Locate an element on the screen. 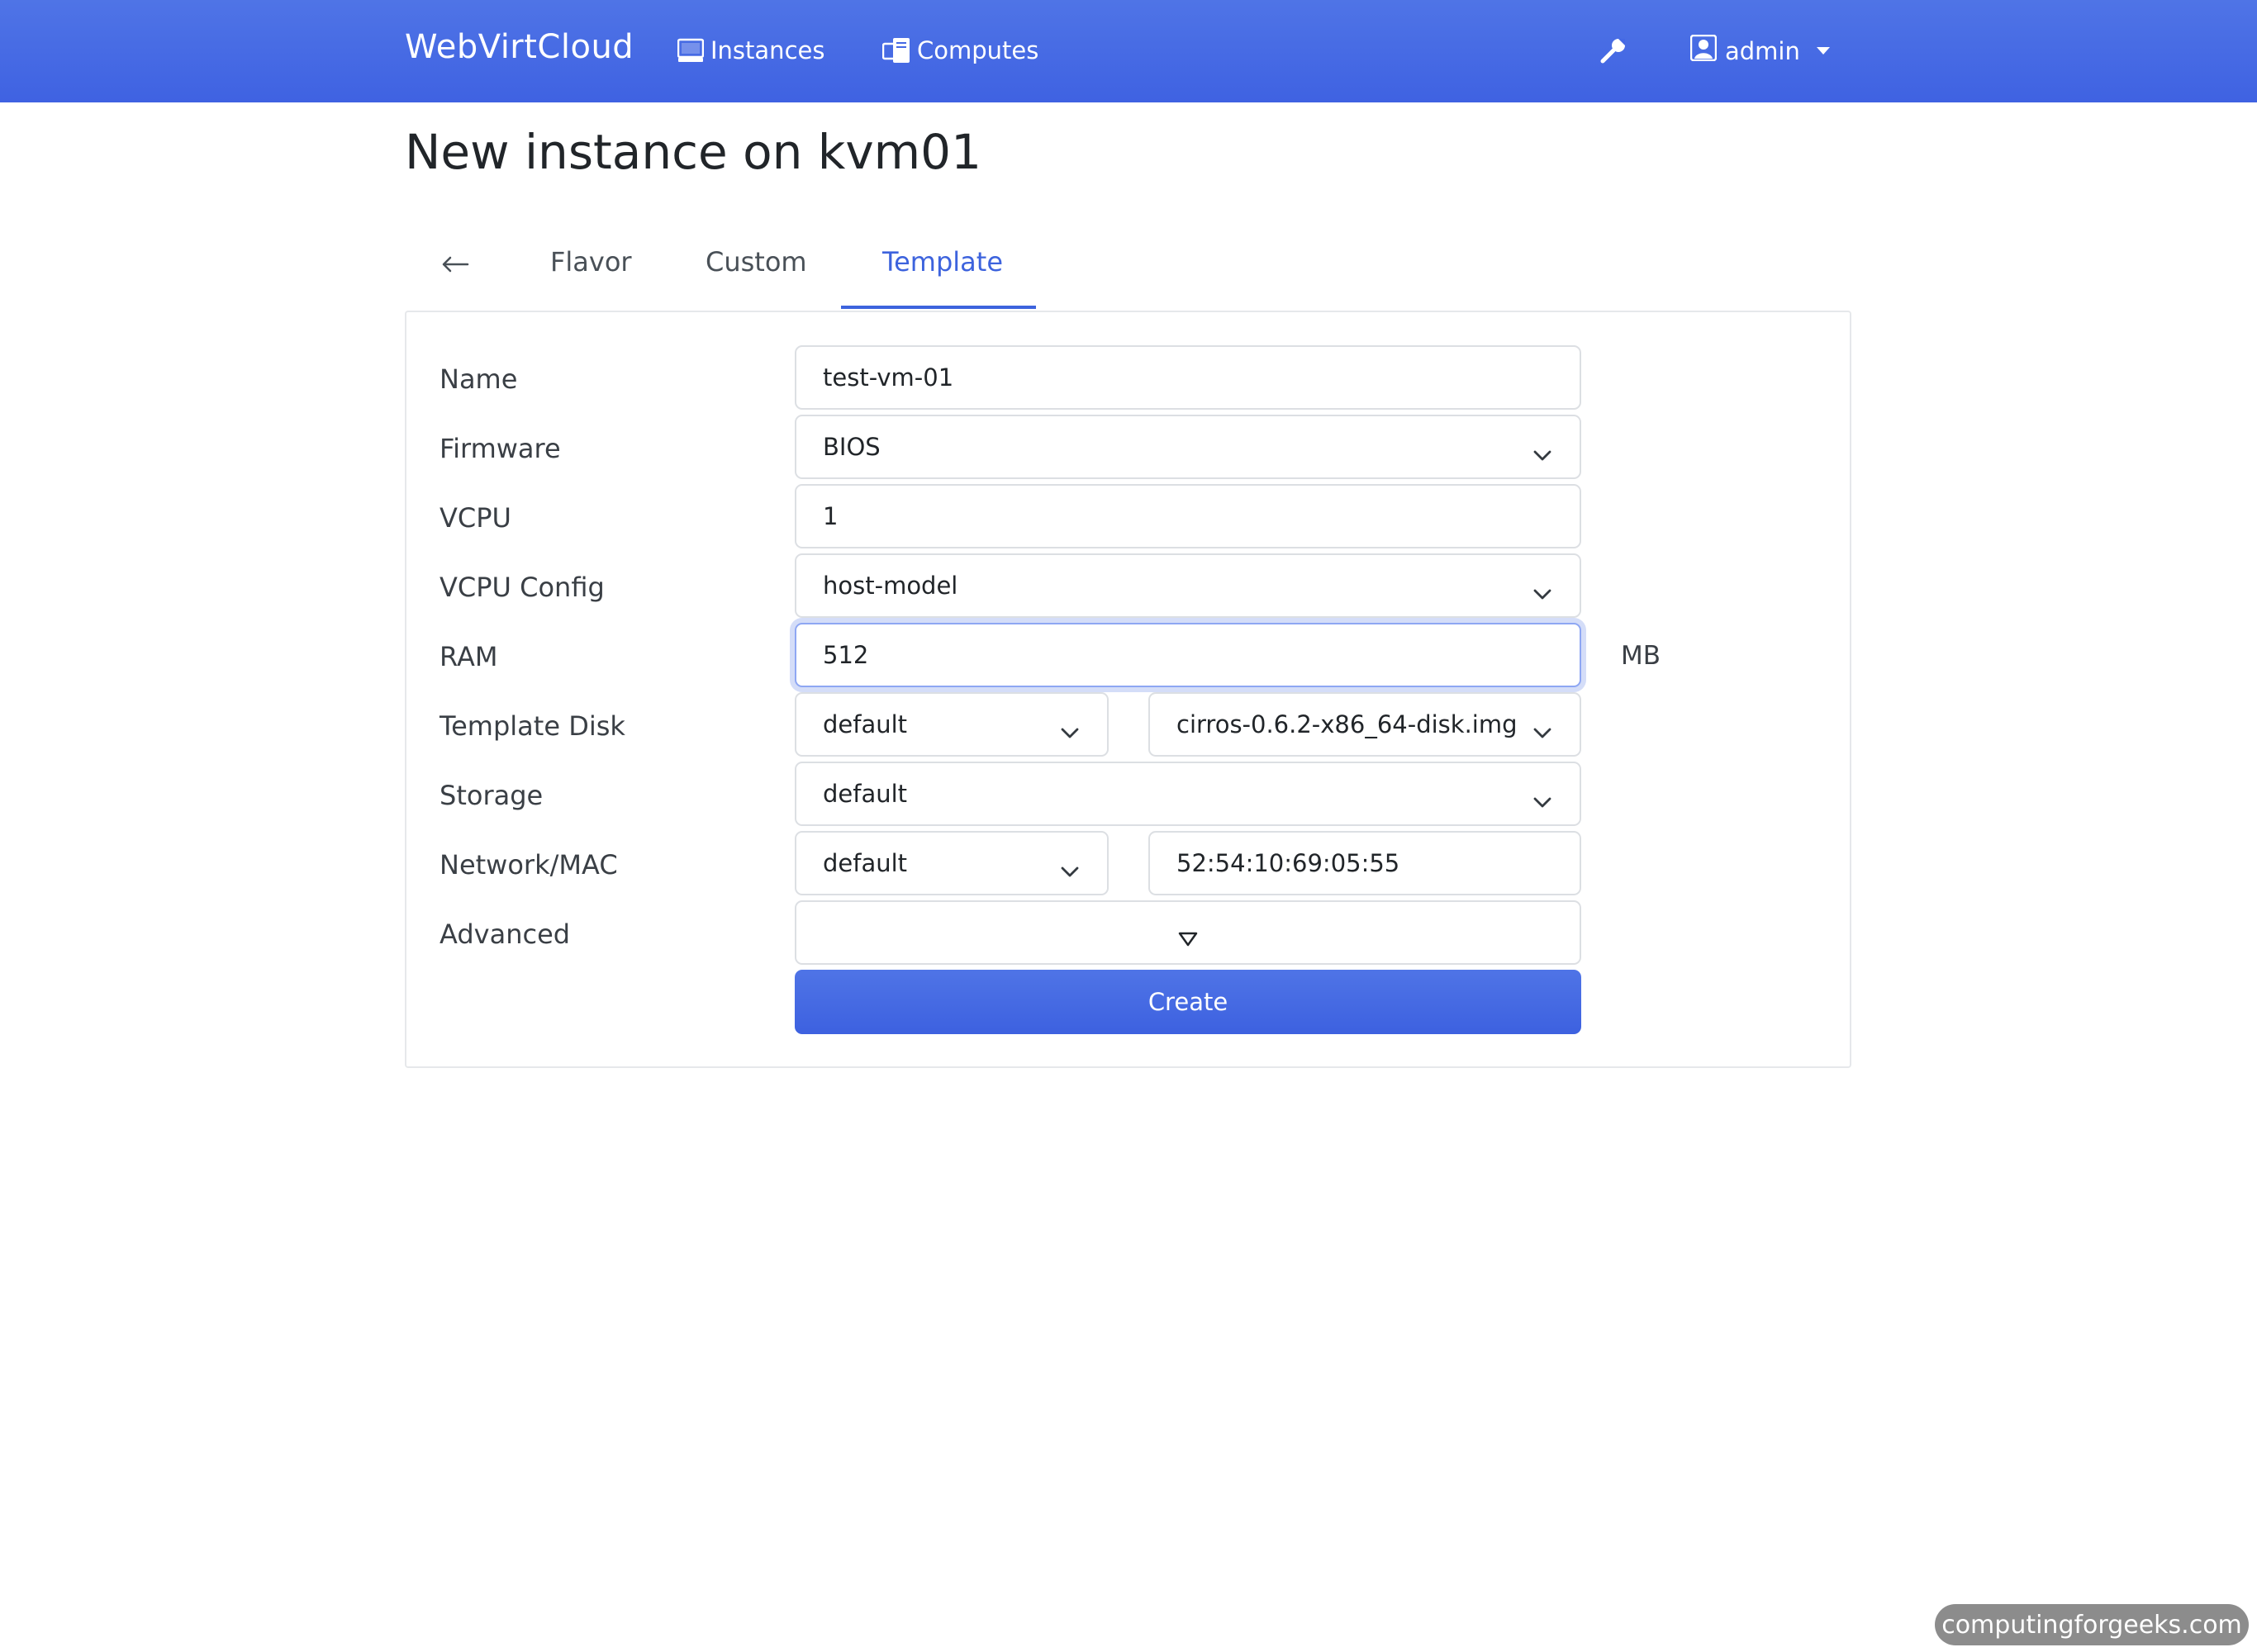  tab-template: Template is located at coordinates (942, 262).